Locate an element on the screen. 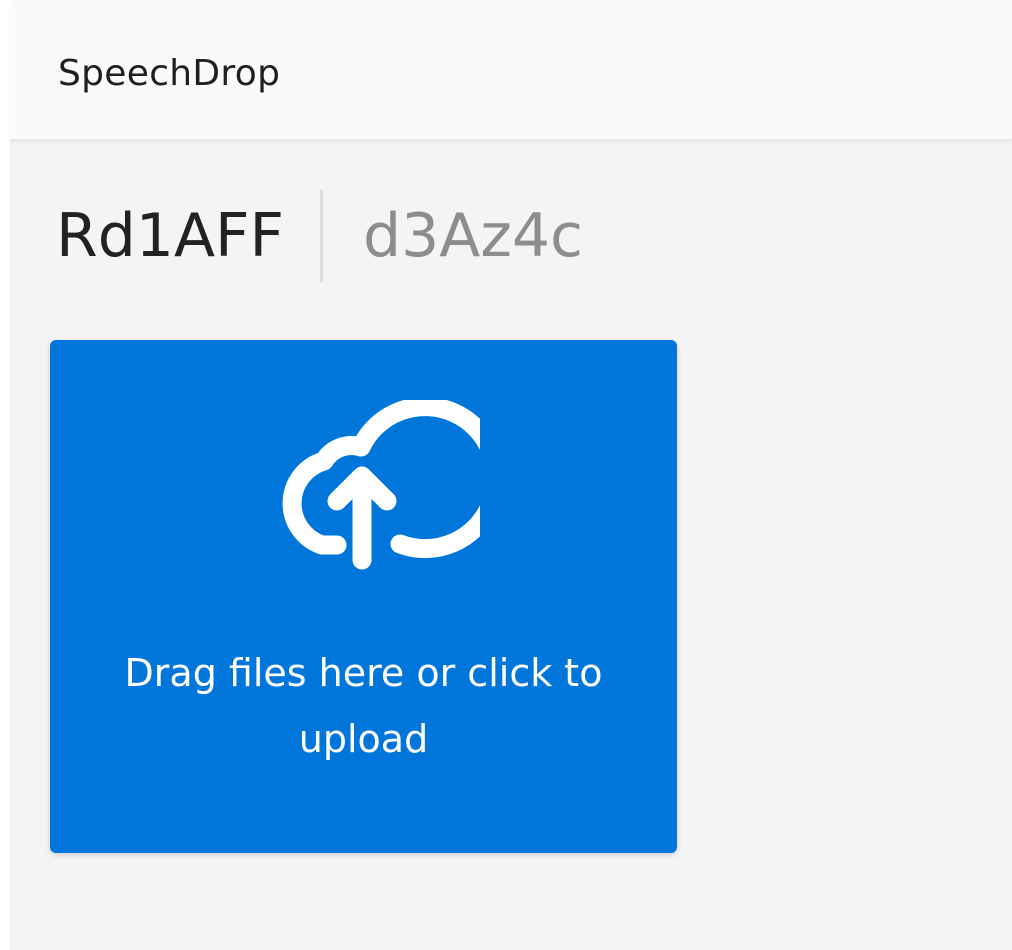 The image size is (1012, 950). app-title: SpeechDrop is located at coordinates (169, 73).